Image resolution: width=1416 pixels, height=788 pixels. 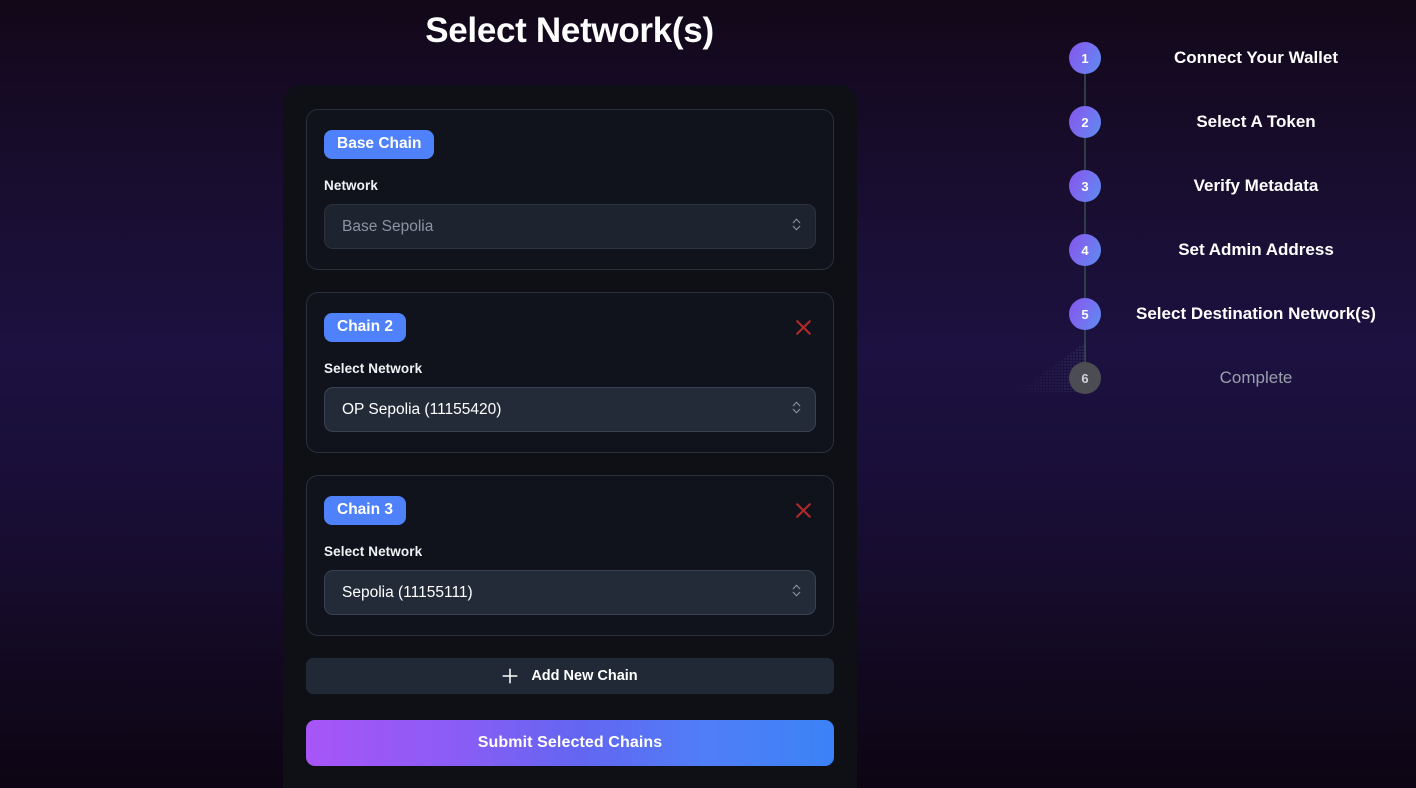 What do you see at coordinates (570, 555) in the screenshot?
I see `chain-card: Chain 3 Select Network Sepolia (11155111)` at bounding box center [570, 555].